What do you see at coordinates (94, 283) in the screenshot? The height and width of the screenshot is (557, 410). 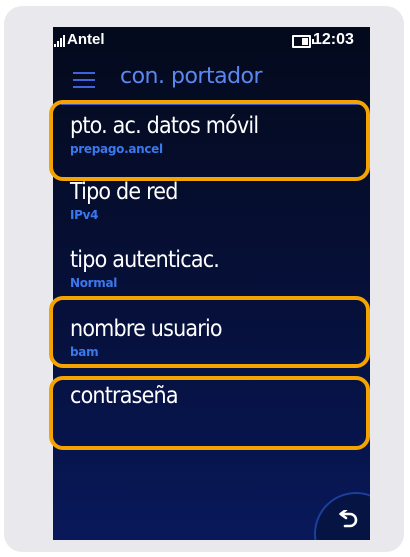 I see `setting-value: Normal` at bounding box center [94, 283].